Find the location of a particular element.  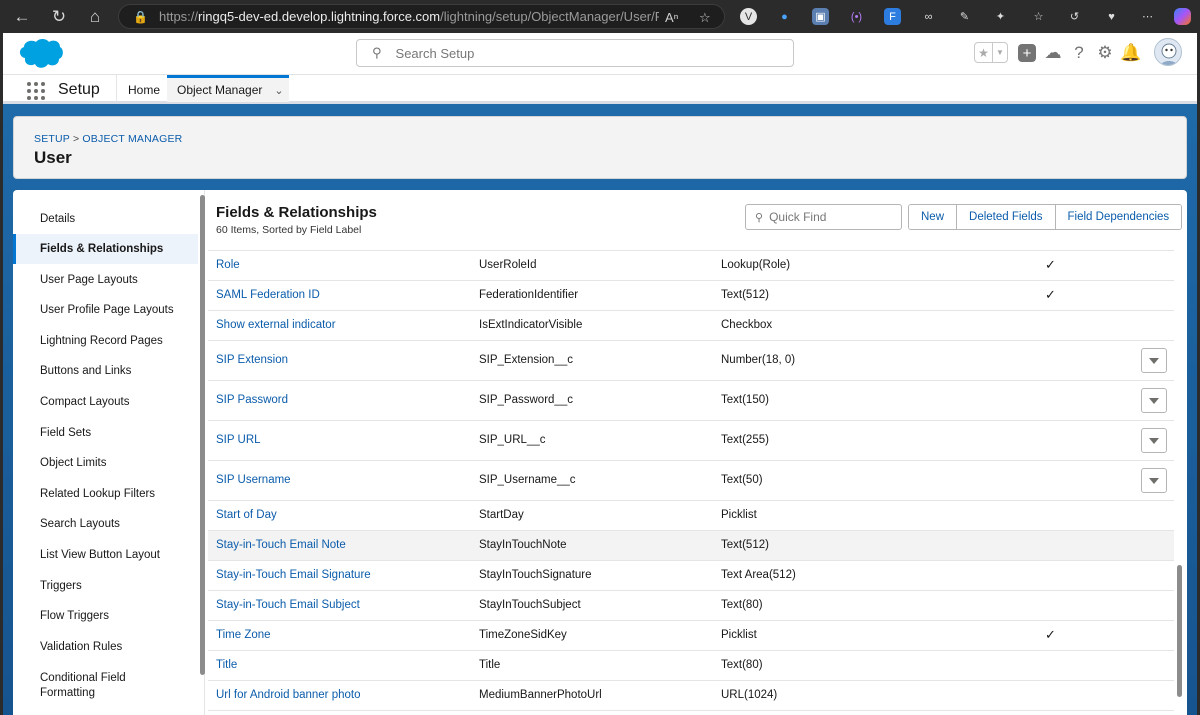

field-label-link: Time Zone is located at coordinates (243, 635).